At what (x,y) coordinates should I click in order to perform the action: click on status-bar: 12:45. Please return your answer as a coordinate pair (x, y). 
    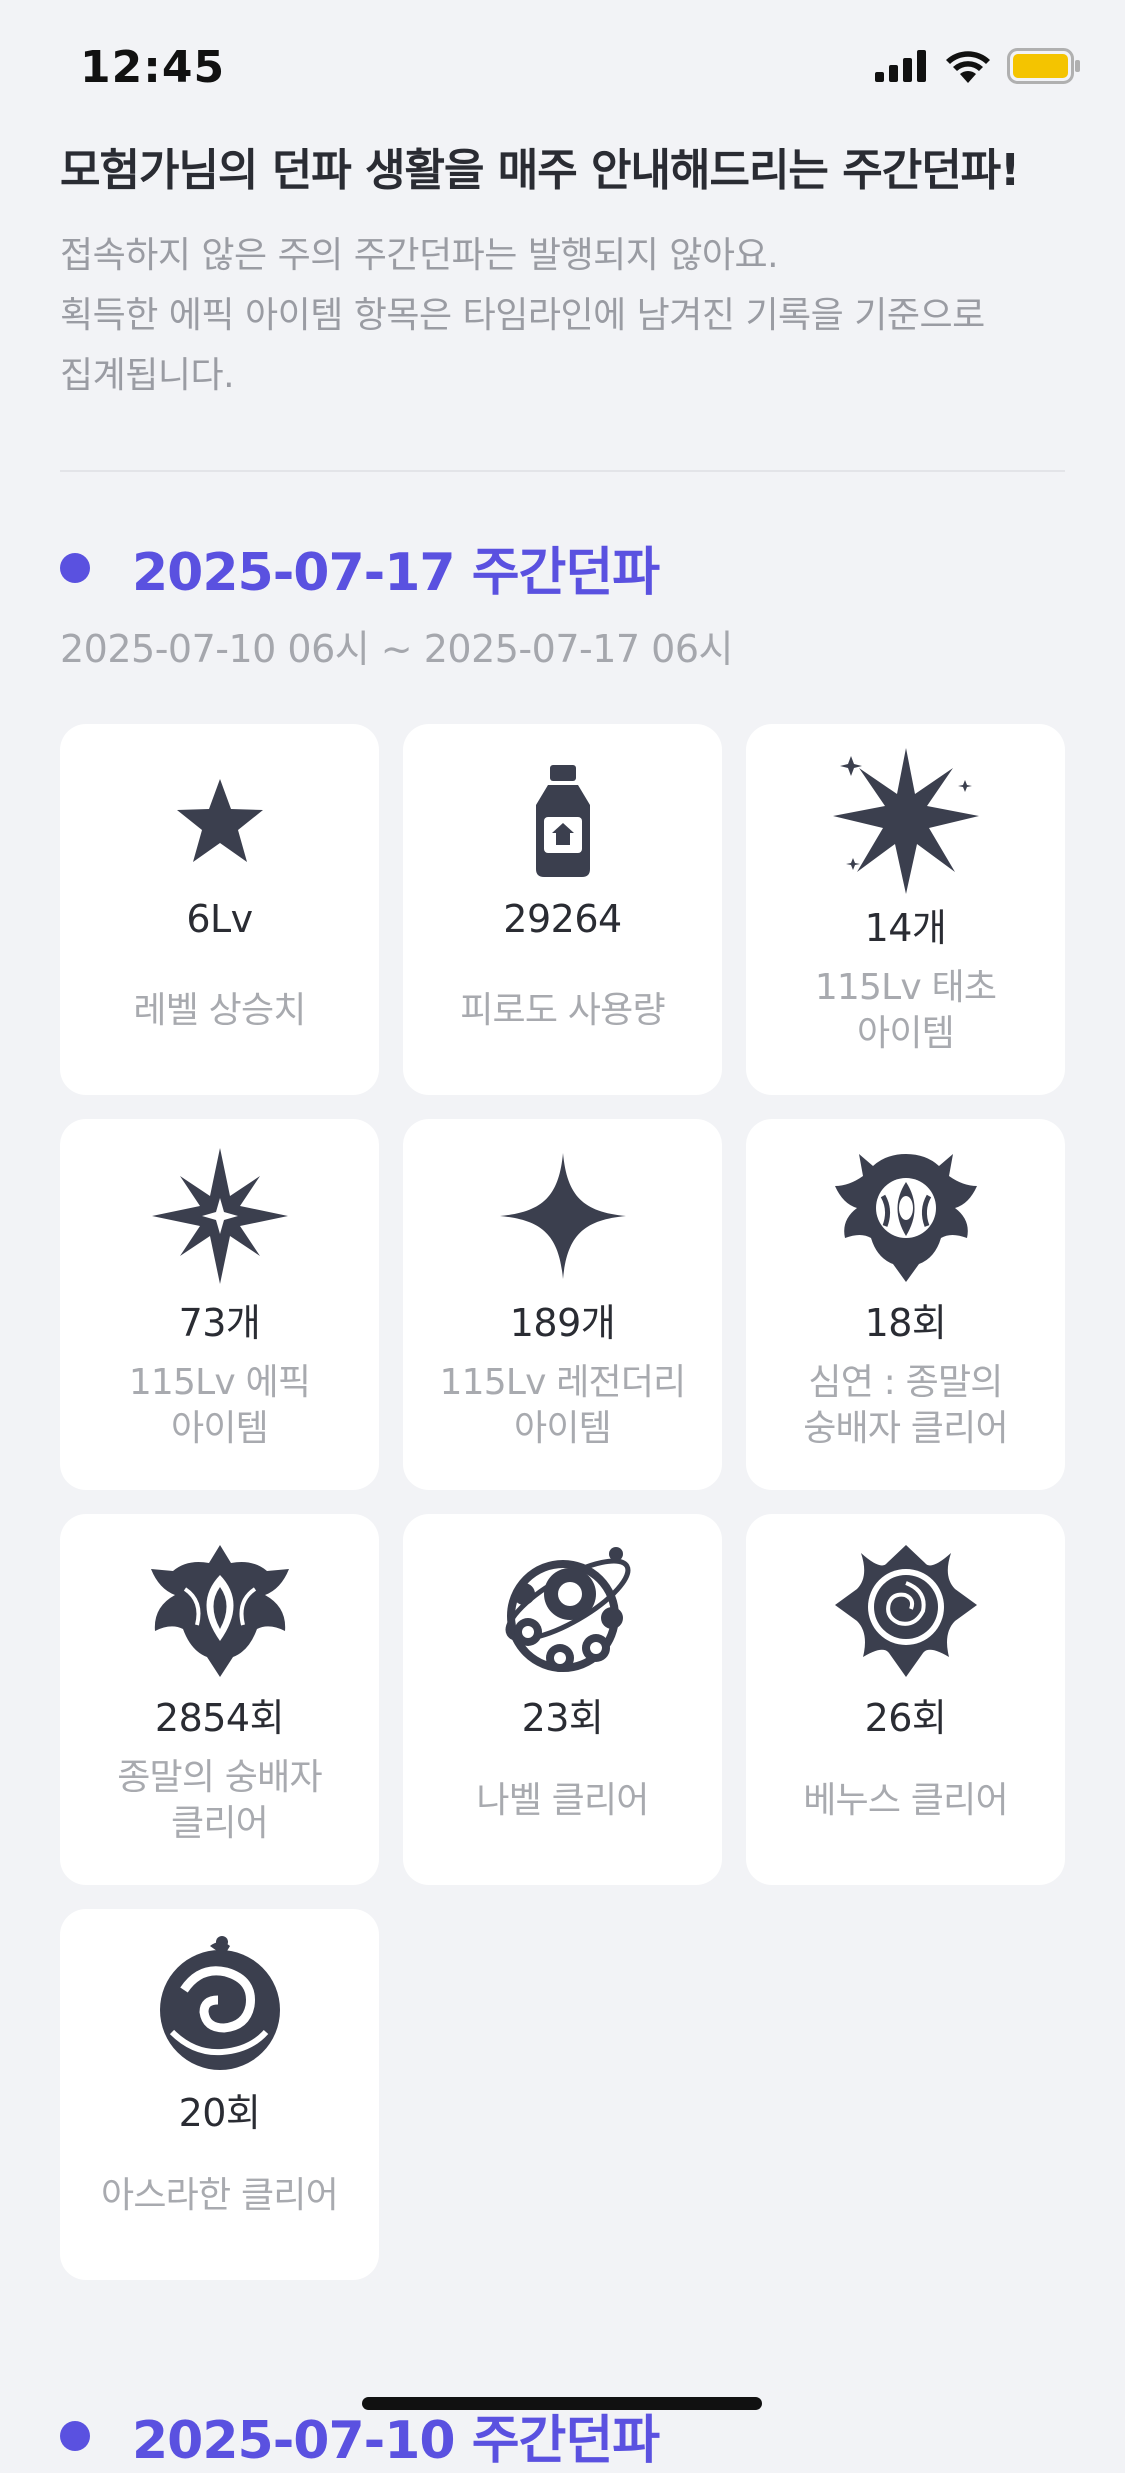
    Looking at the image, I should click on (562, 70).